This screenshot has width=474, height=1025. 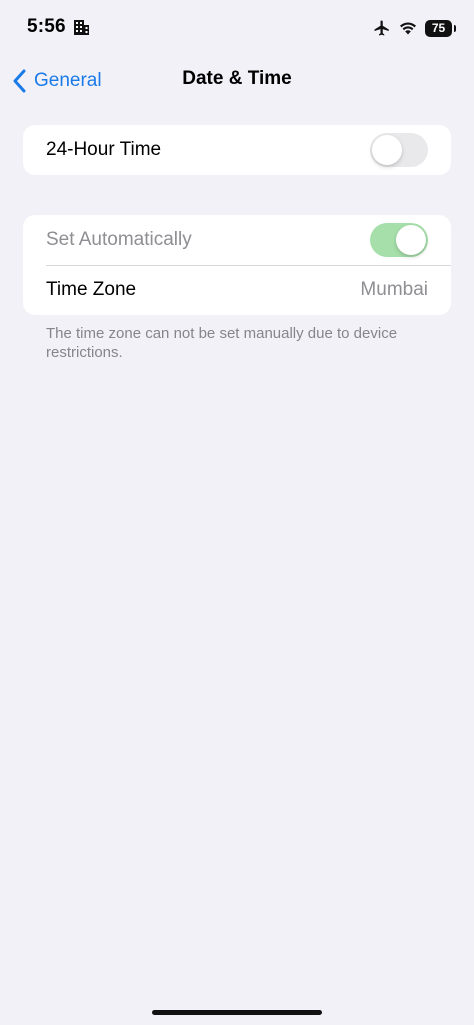 I want to click on home-indicator, so click(x=237, y=1012).